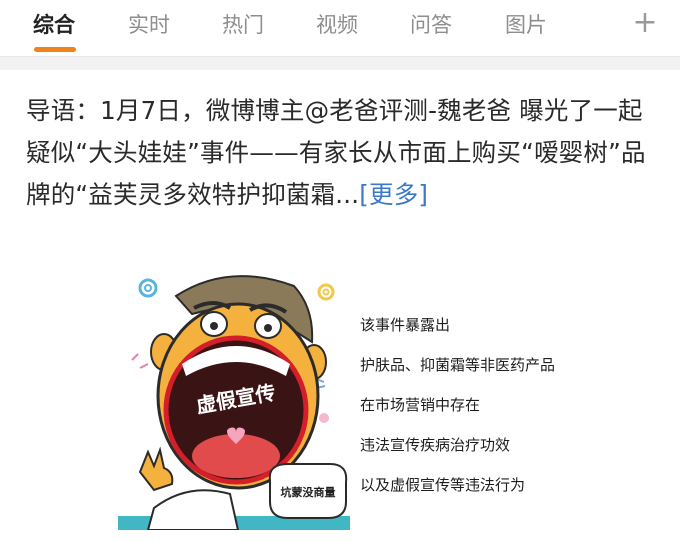 The width and height of the screenshot is (680, 542). I want to click on tab-realtime: 实时, so click(149, 25).